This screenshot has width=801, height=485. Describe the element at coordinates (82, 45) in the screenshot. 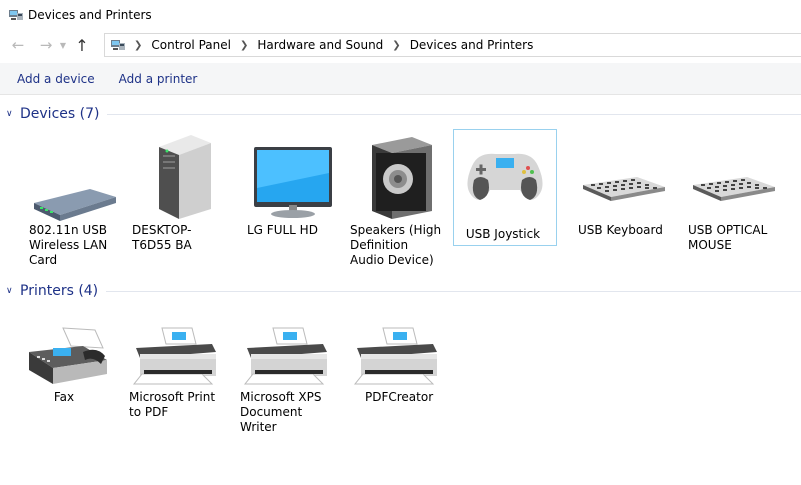

I see `up-arrow-icon: ↑` at that location.